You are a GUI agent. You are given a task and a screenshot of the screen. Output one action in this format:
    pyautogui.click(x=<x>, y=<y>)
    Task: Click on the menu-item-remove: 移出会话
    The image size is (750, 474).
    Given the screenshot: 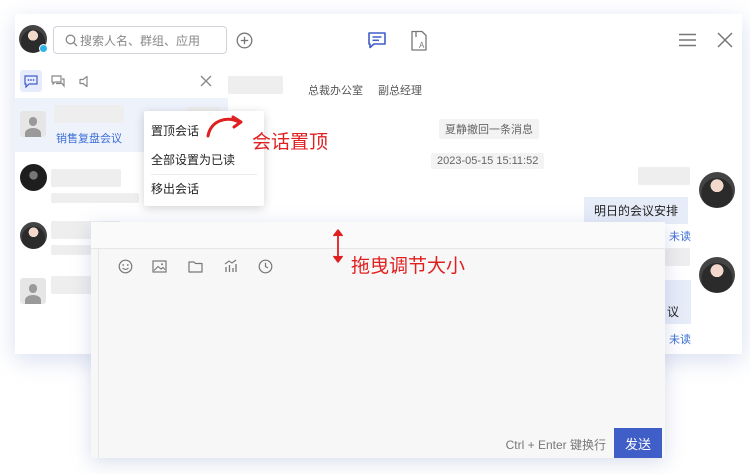 What is the action you would take?
    pyautogui.click(x=175, y=188)
    